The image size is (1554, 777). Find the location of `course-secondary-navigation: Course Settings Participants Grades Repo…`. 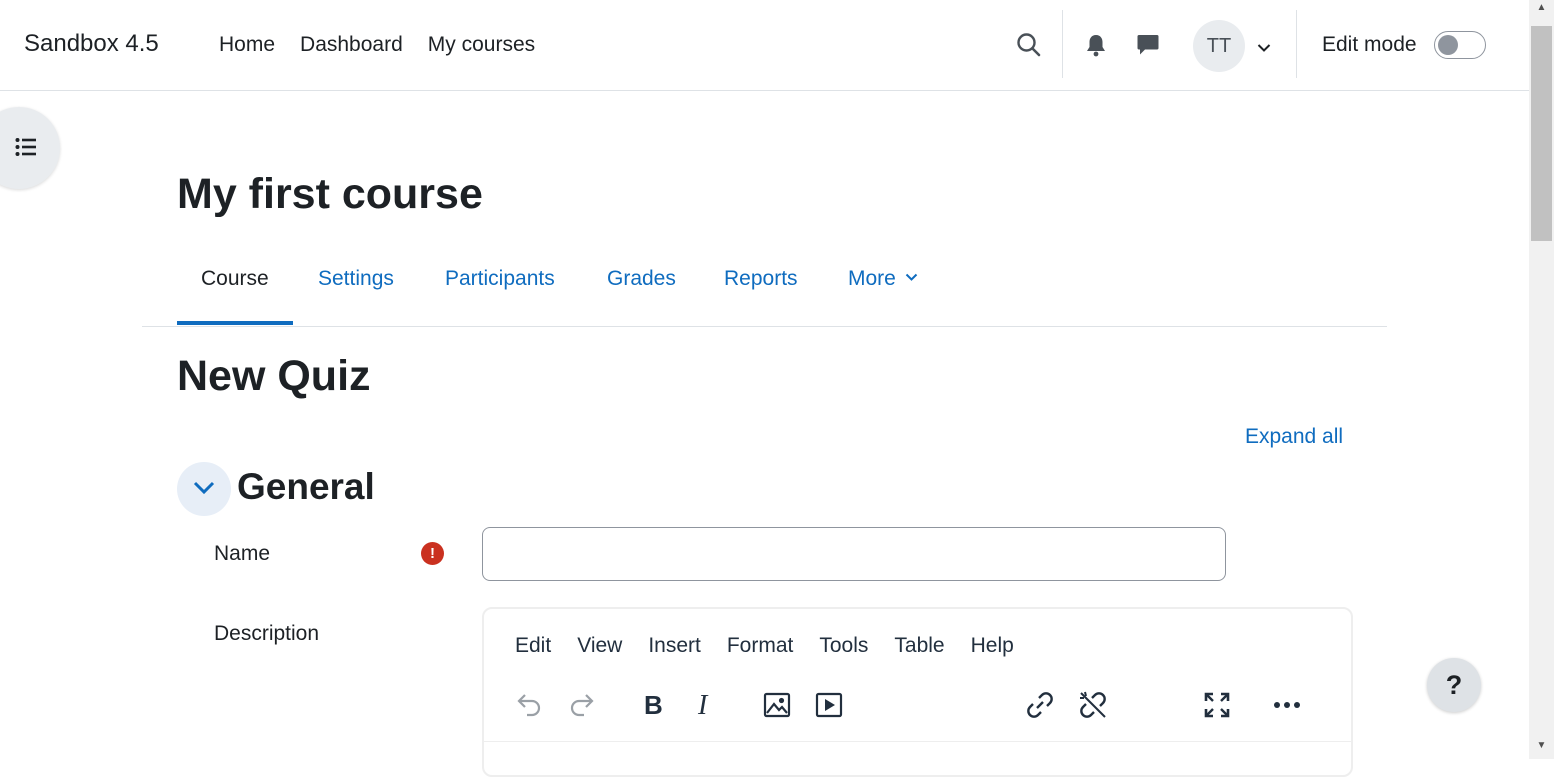

course-secondary-navigation: Course Settings Participants Grades Repo… is located at coordinates (764, 286).